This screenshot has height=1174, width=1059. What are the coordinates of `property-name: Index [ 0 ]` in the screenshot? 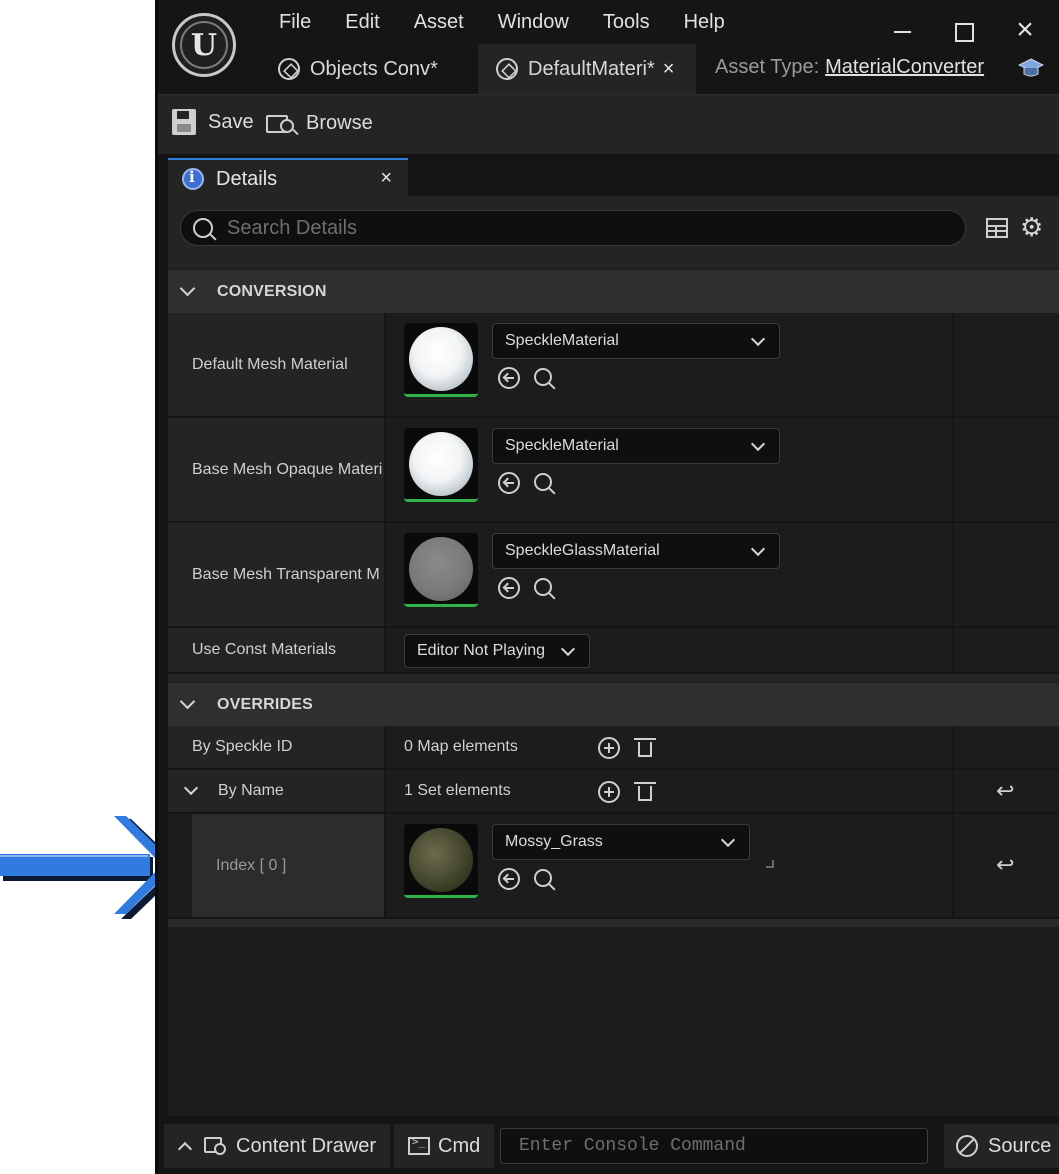 It's located at (288, 865).